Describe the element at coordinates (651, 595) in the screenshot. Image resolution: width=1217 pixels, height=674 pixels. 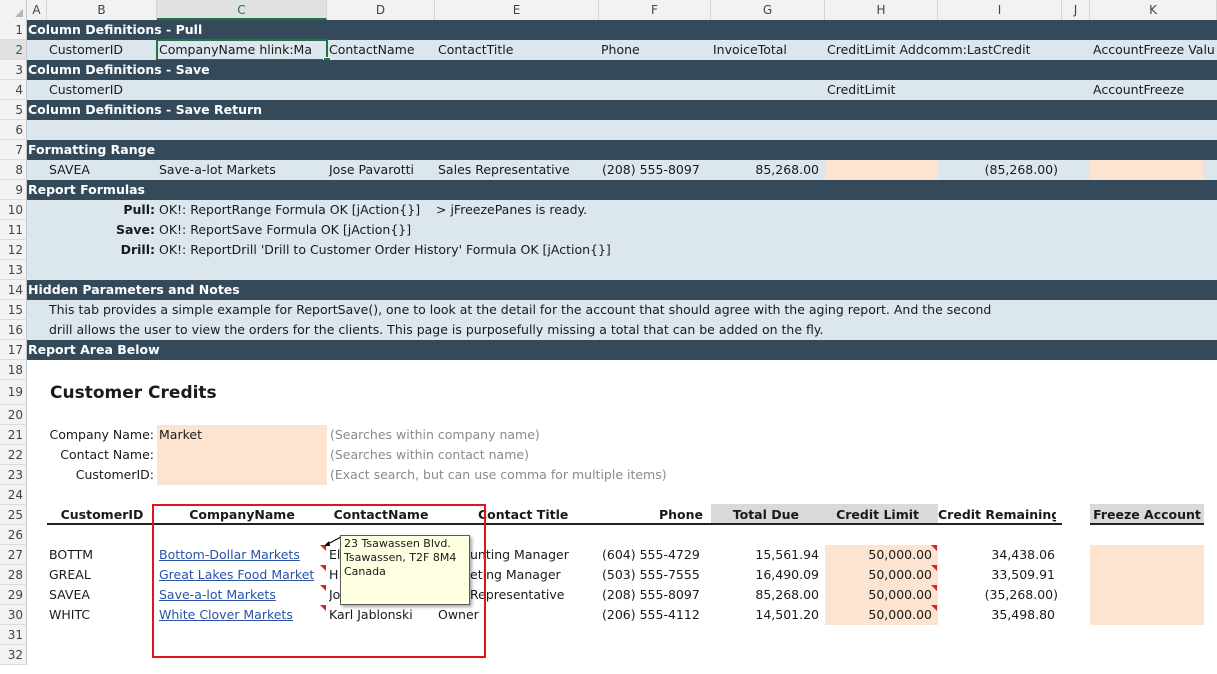
I see `row-phone: (208) 555-8097` at that location.